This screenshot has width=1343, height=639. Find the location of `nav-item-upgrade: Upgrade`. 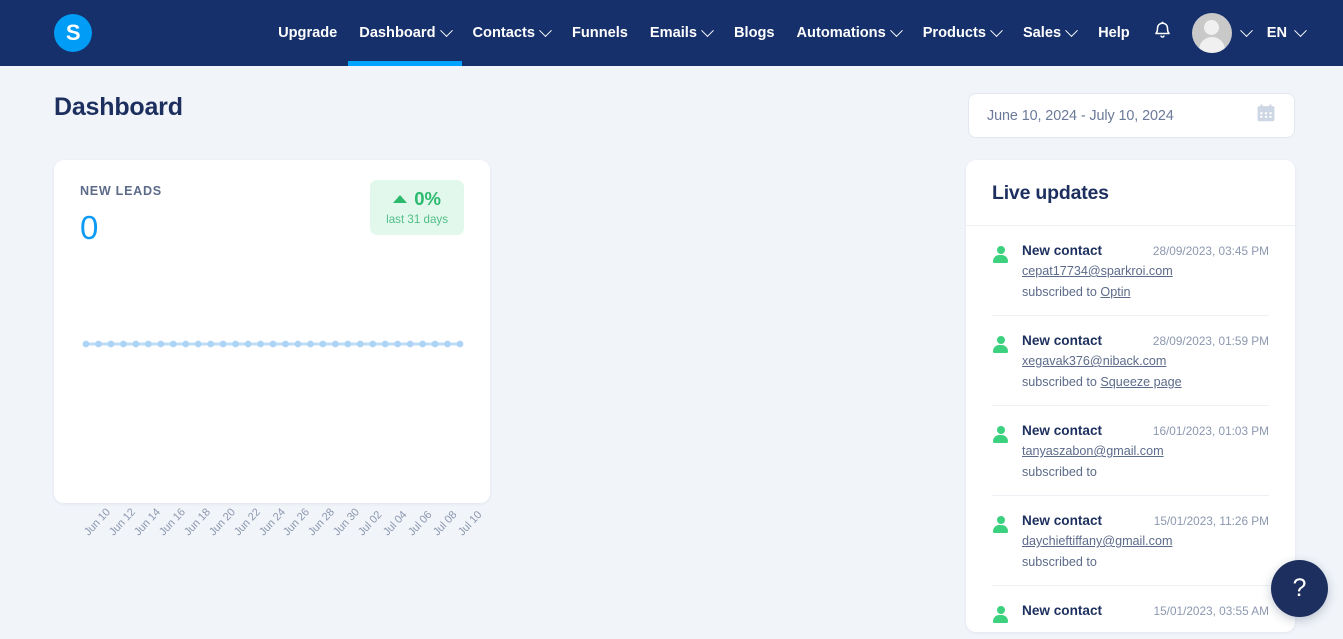

nav-item-upgrade: Upgrade is located at coordinates (307, 33).